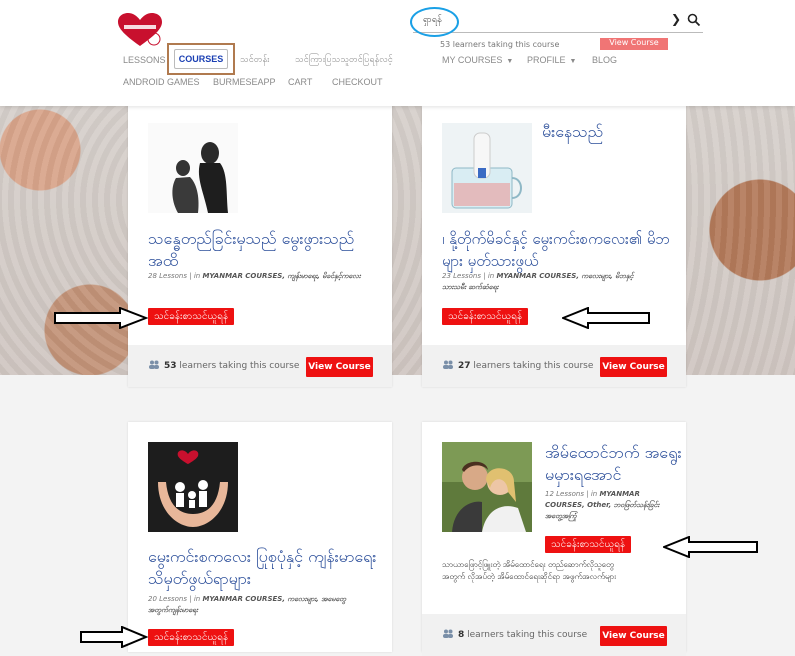  I want to click on nav-courses: COURSES, so click(201, 59).